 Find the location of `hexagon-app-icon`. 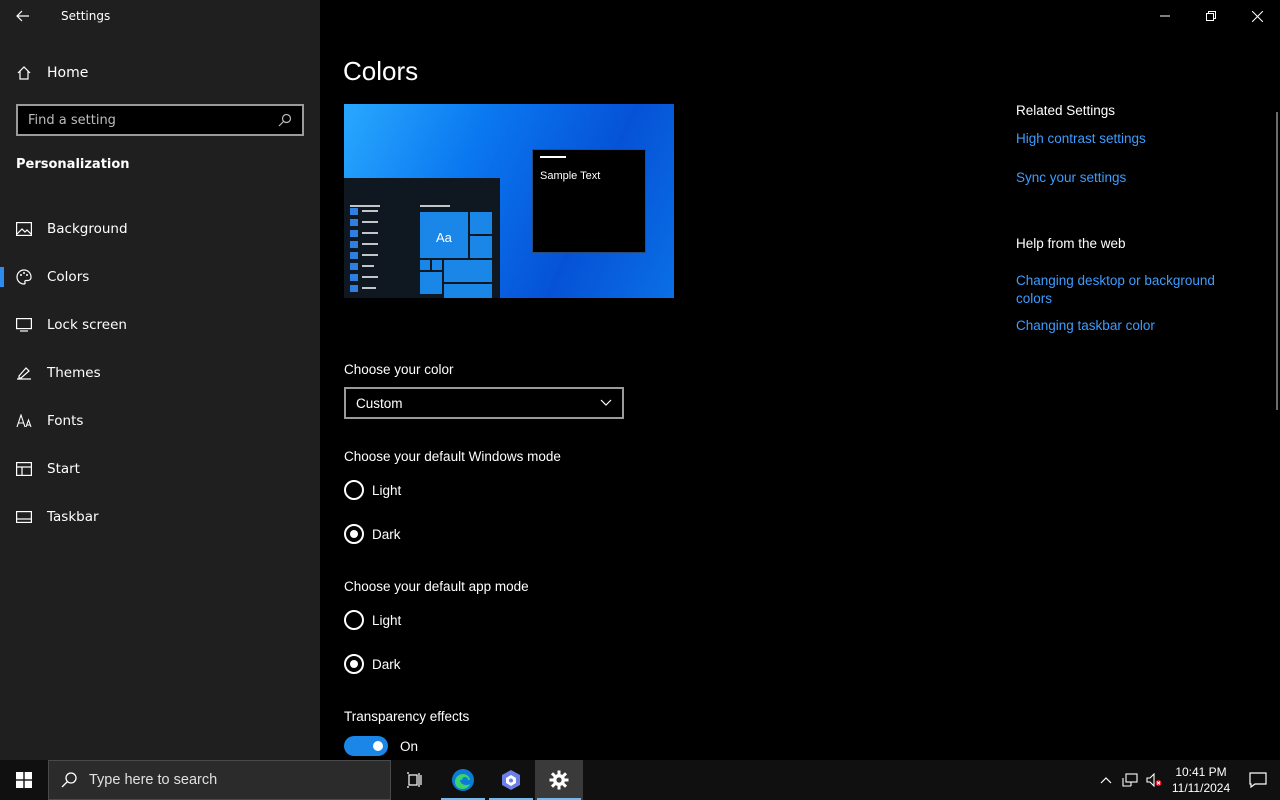

hexagon-app-icon is located at coordinates (511, 780).